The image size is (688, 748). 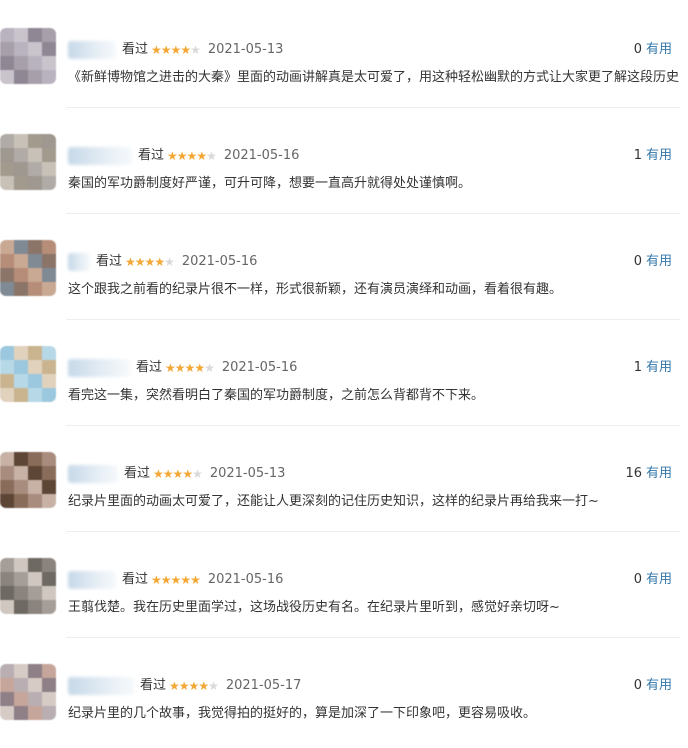 What do you see at coordinates (276, 395) in the screenshot?
I see `review-text: 看完这一集，突然看明白了秦国的军功爵制度，之前怎么背都背不下来。` at bounding box center [276, 395].